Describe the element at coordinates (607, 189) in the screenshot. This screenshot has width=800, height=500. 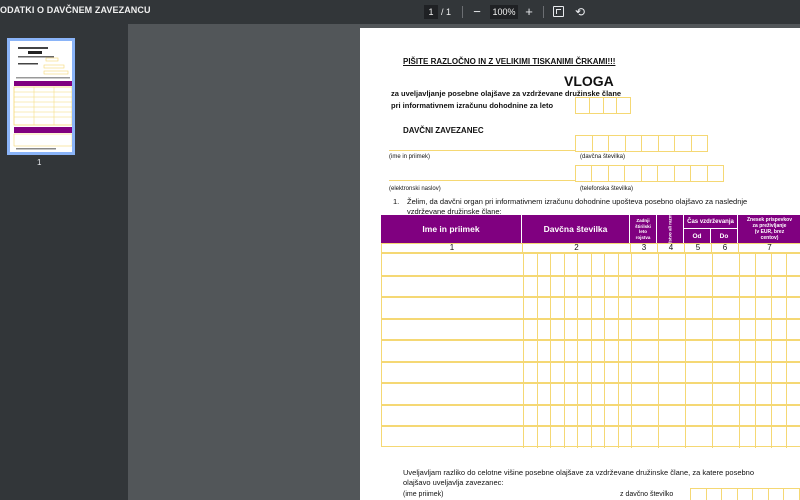
I see `phone-label: (telefonska številka)` at that location.